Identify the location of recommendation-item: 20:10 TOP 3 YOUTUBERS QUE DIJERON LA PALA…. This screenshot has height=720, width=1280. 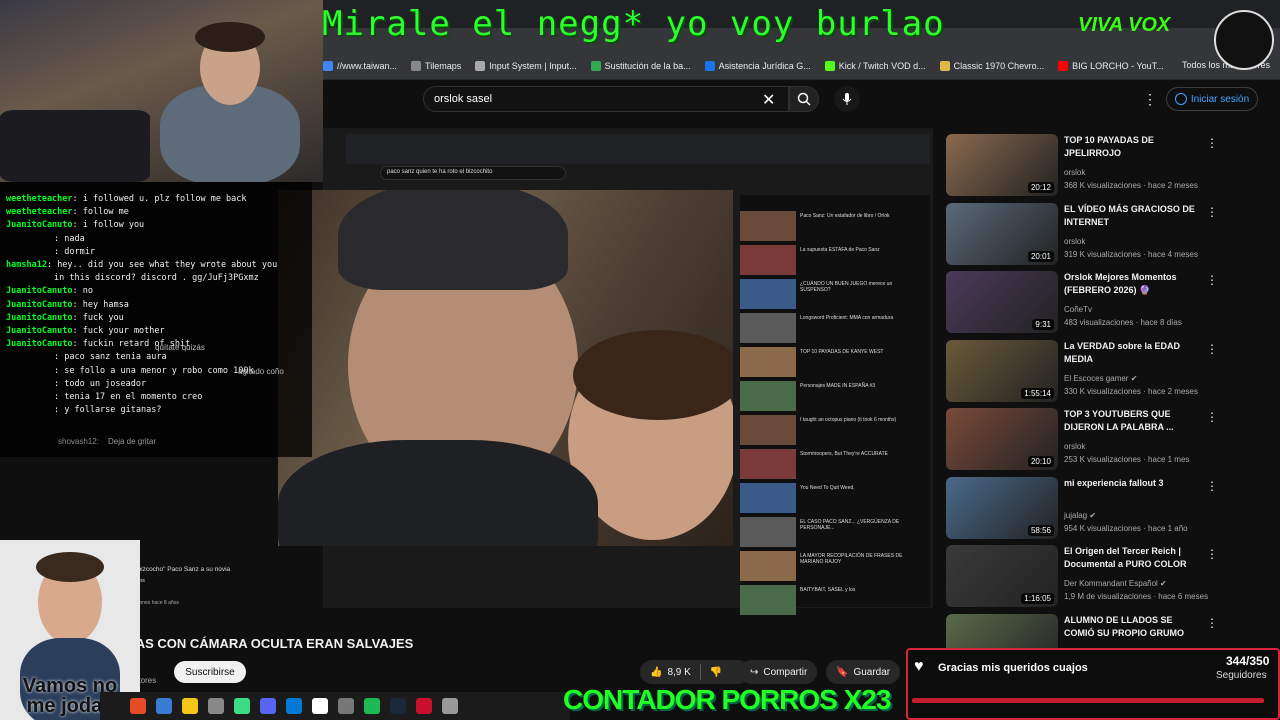
(1113, 440).